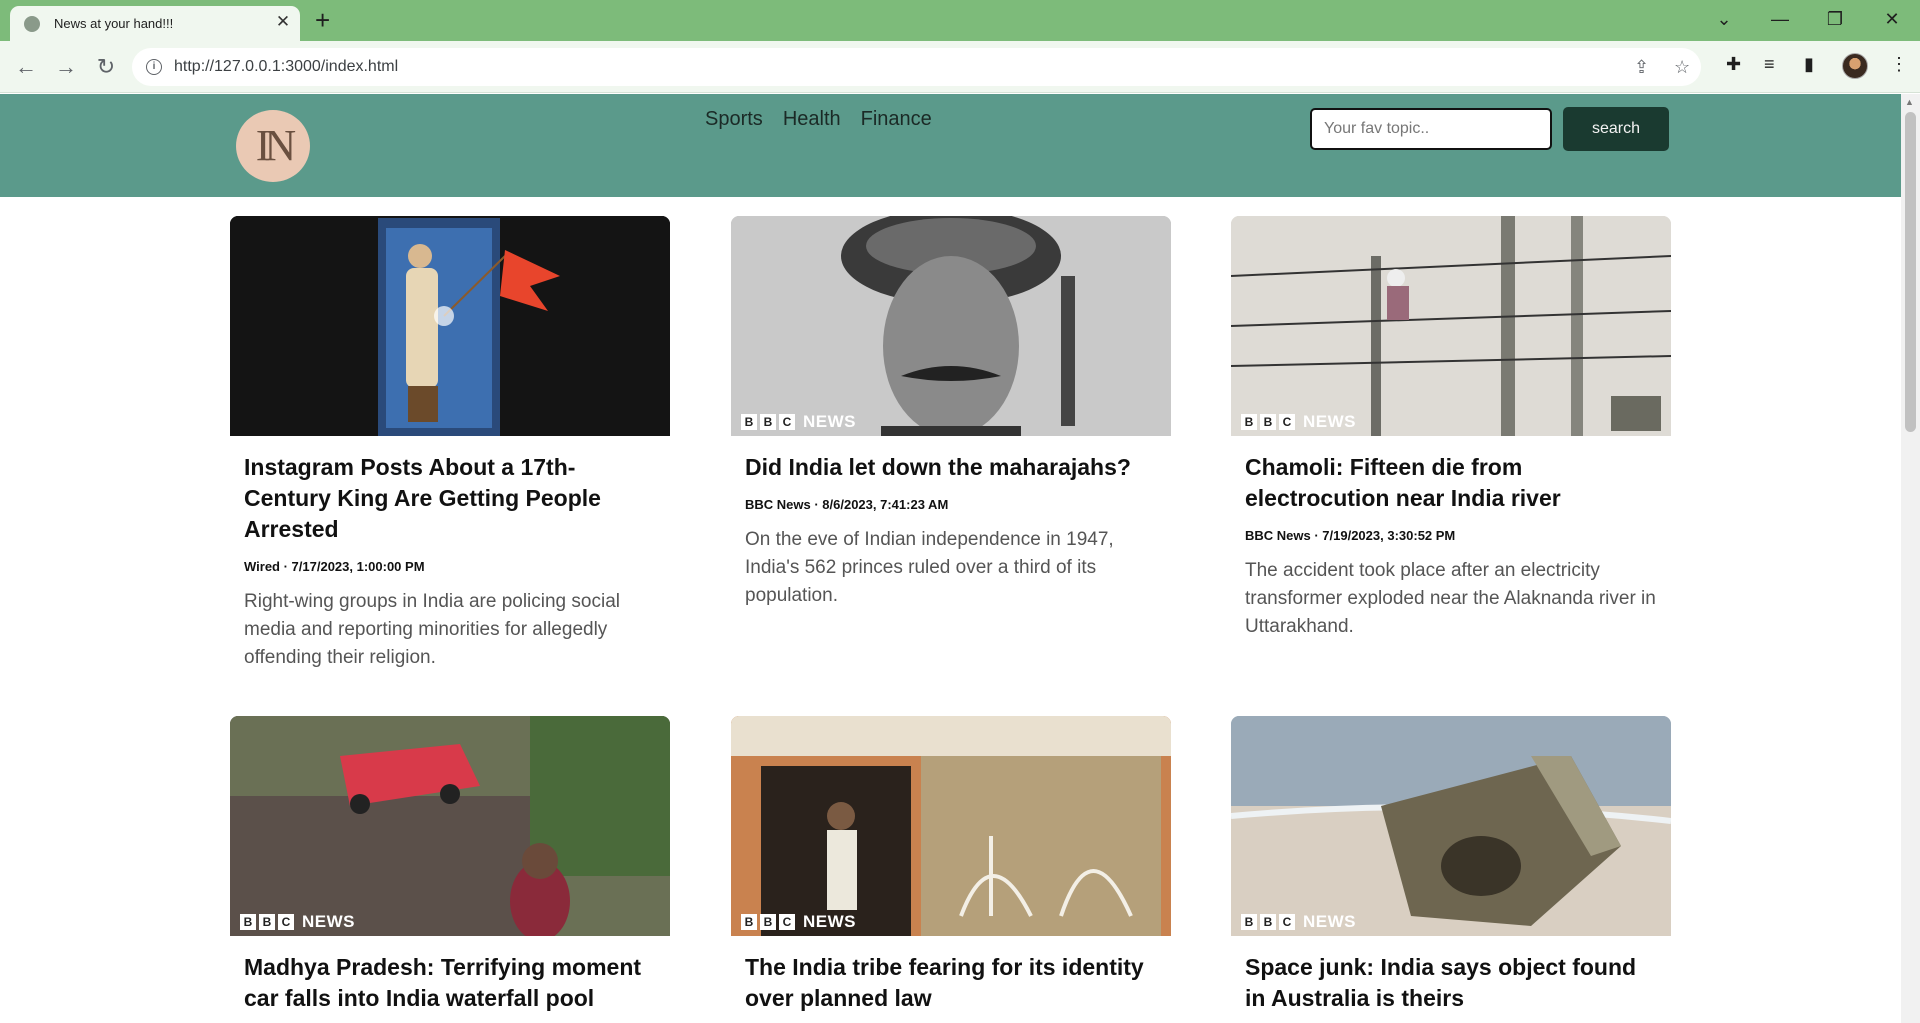  Describe the element at coordinates (322, 20) in the screenshot. I see `new-tab-button: +` at that location.